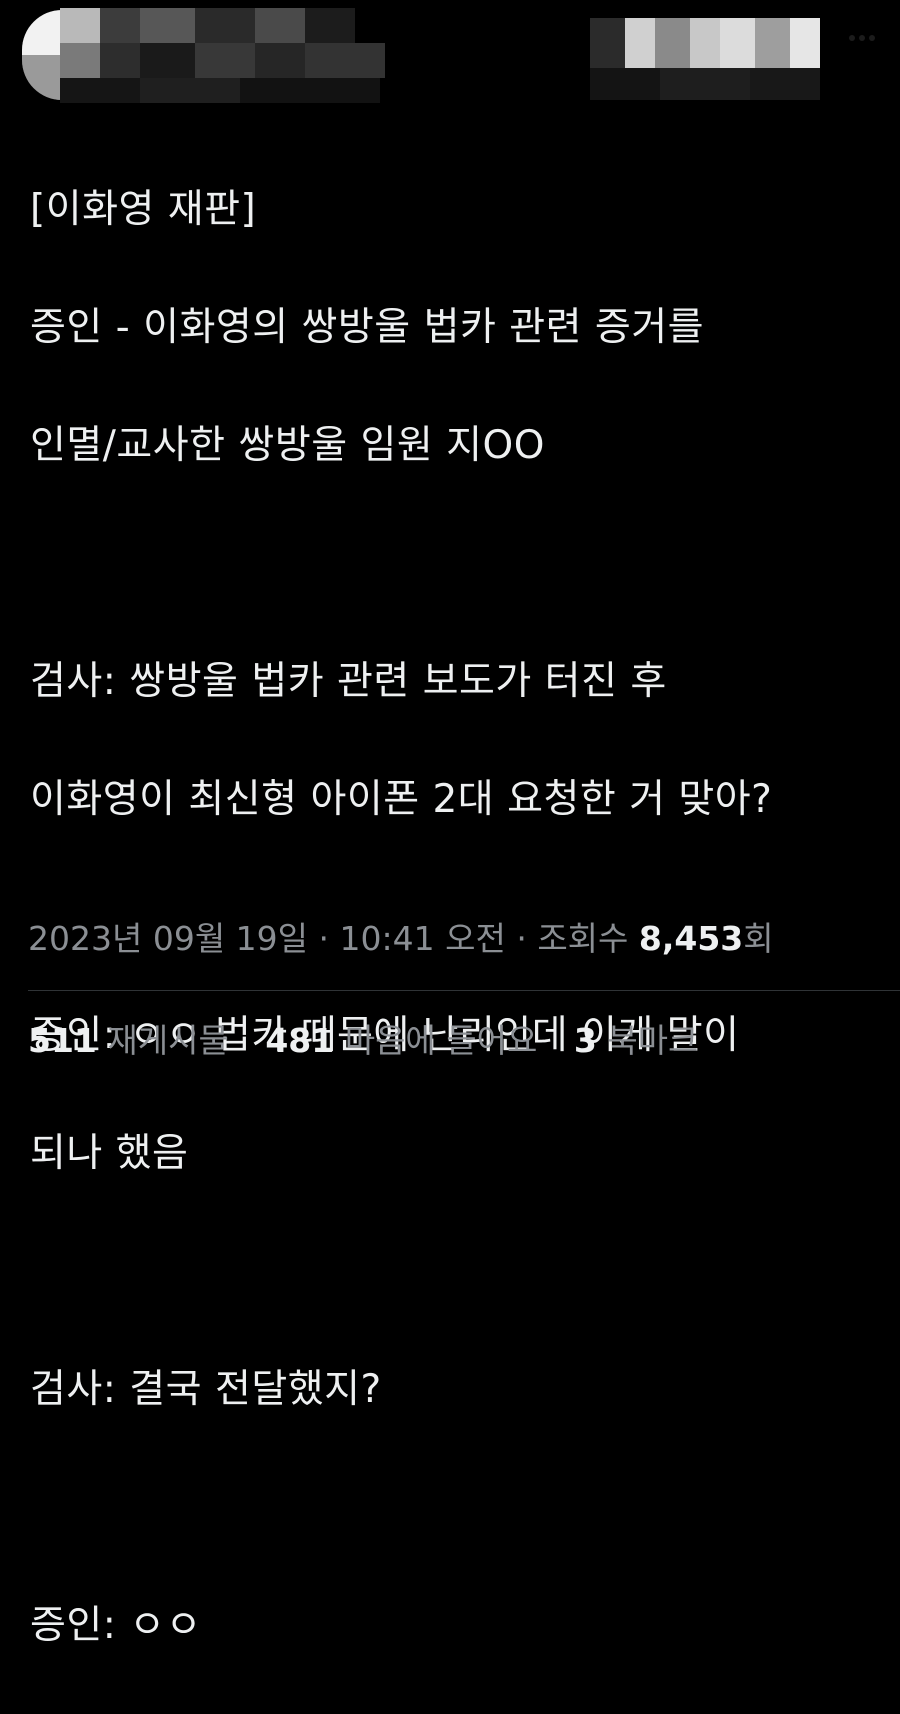 This screenshot has width=900, height=1714. What do you see at coordinates (647, 1040) in the screenshot?
I see `bookmarks-label: 북마크` at bounding box center [647, 1040].